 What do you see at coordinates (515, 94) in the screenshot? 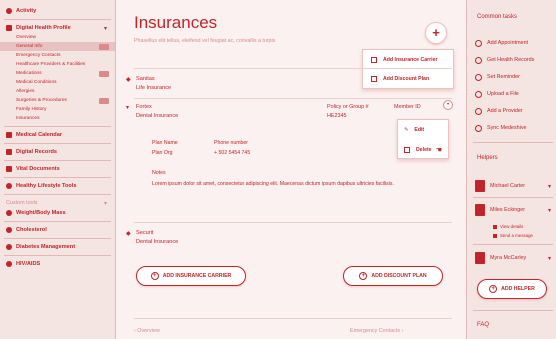
I see `task-upload-file: Upload a File` at bounding box center [515, 94].